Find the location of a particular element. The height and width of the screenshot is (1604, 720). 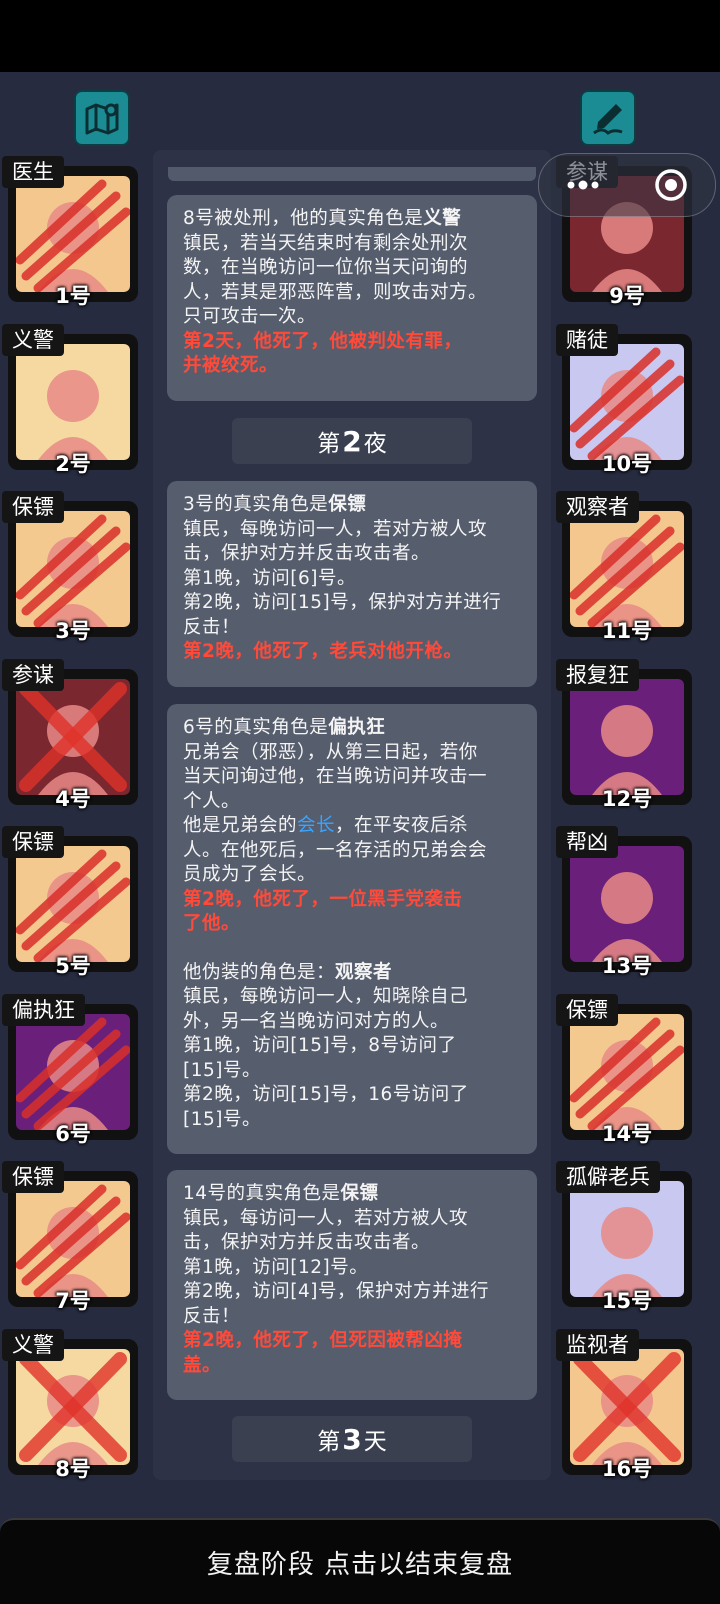

end-review-bar: 复盘阶段 点击以结束复盘 is located at coordinates (360, 1561).